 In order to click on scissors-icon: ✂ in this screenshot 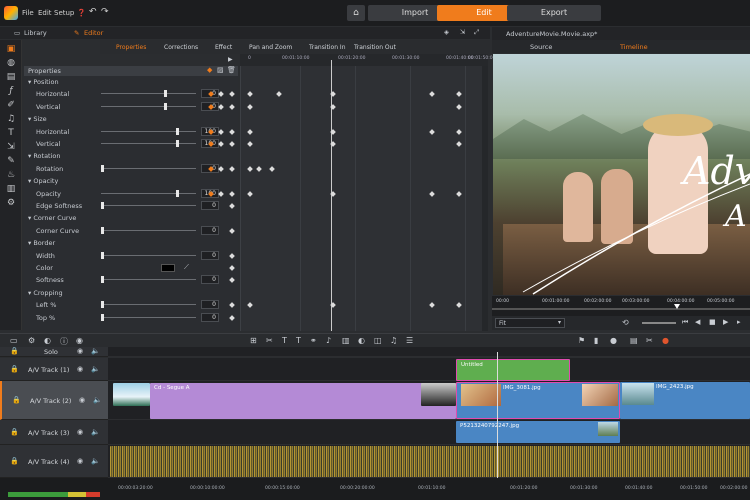, I will do `click(649, 340)`.